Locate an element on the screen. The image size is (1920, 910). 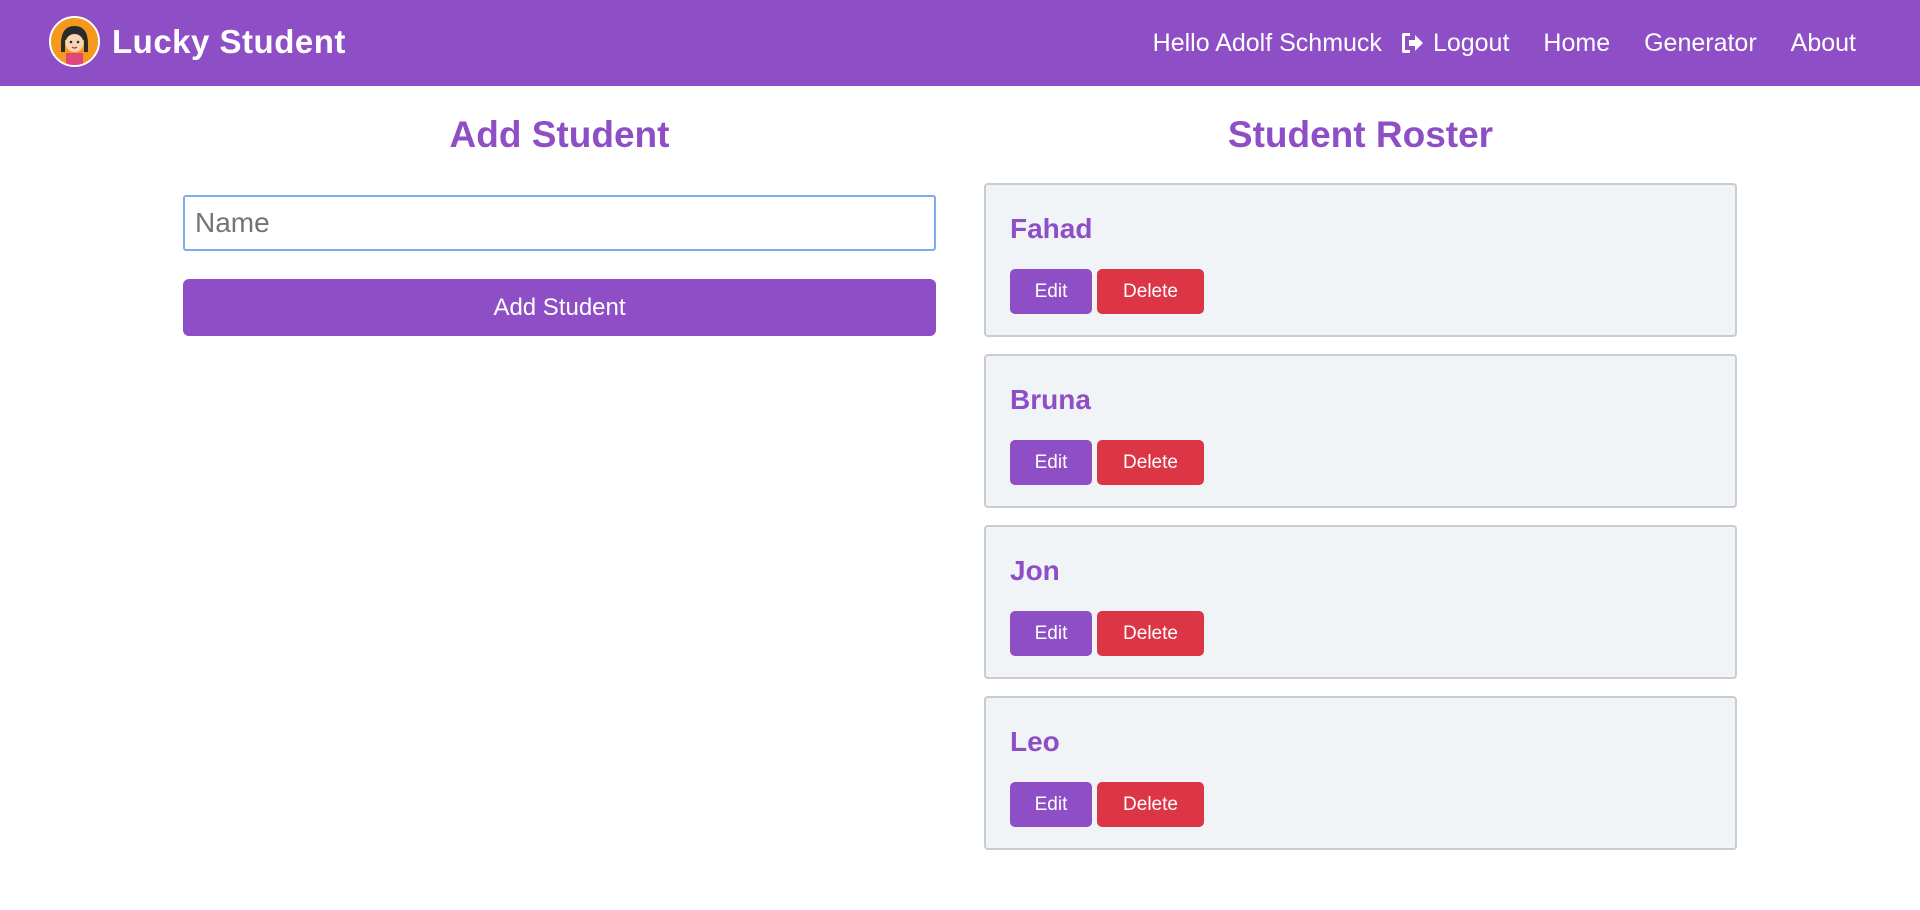
nav-generator-link: Generator is located at coordinates (1700, 43).